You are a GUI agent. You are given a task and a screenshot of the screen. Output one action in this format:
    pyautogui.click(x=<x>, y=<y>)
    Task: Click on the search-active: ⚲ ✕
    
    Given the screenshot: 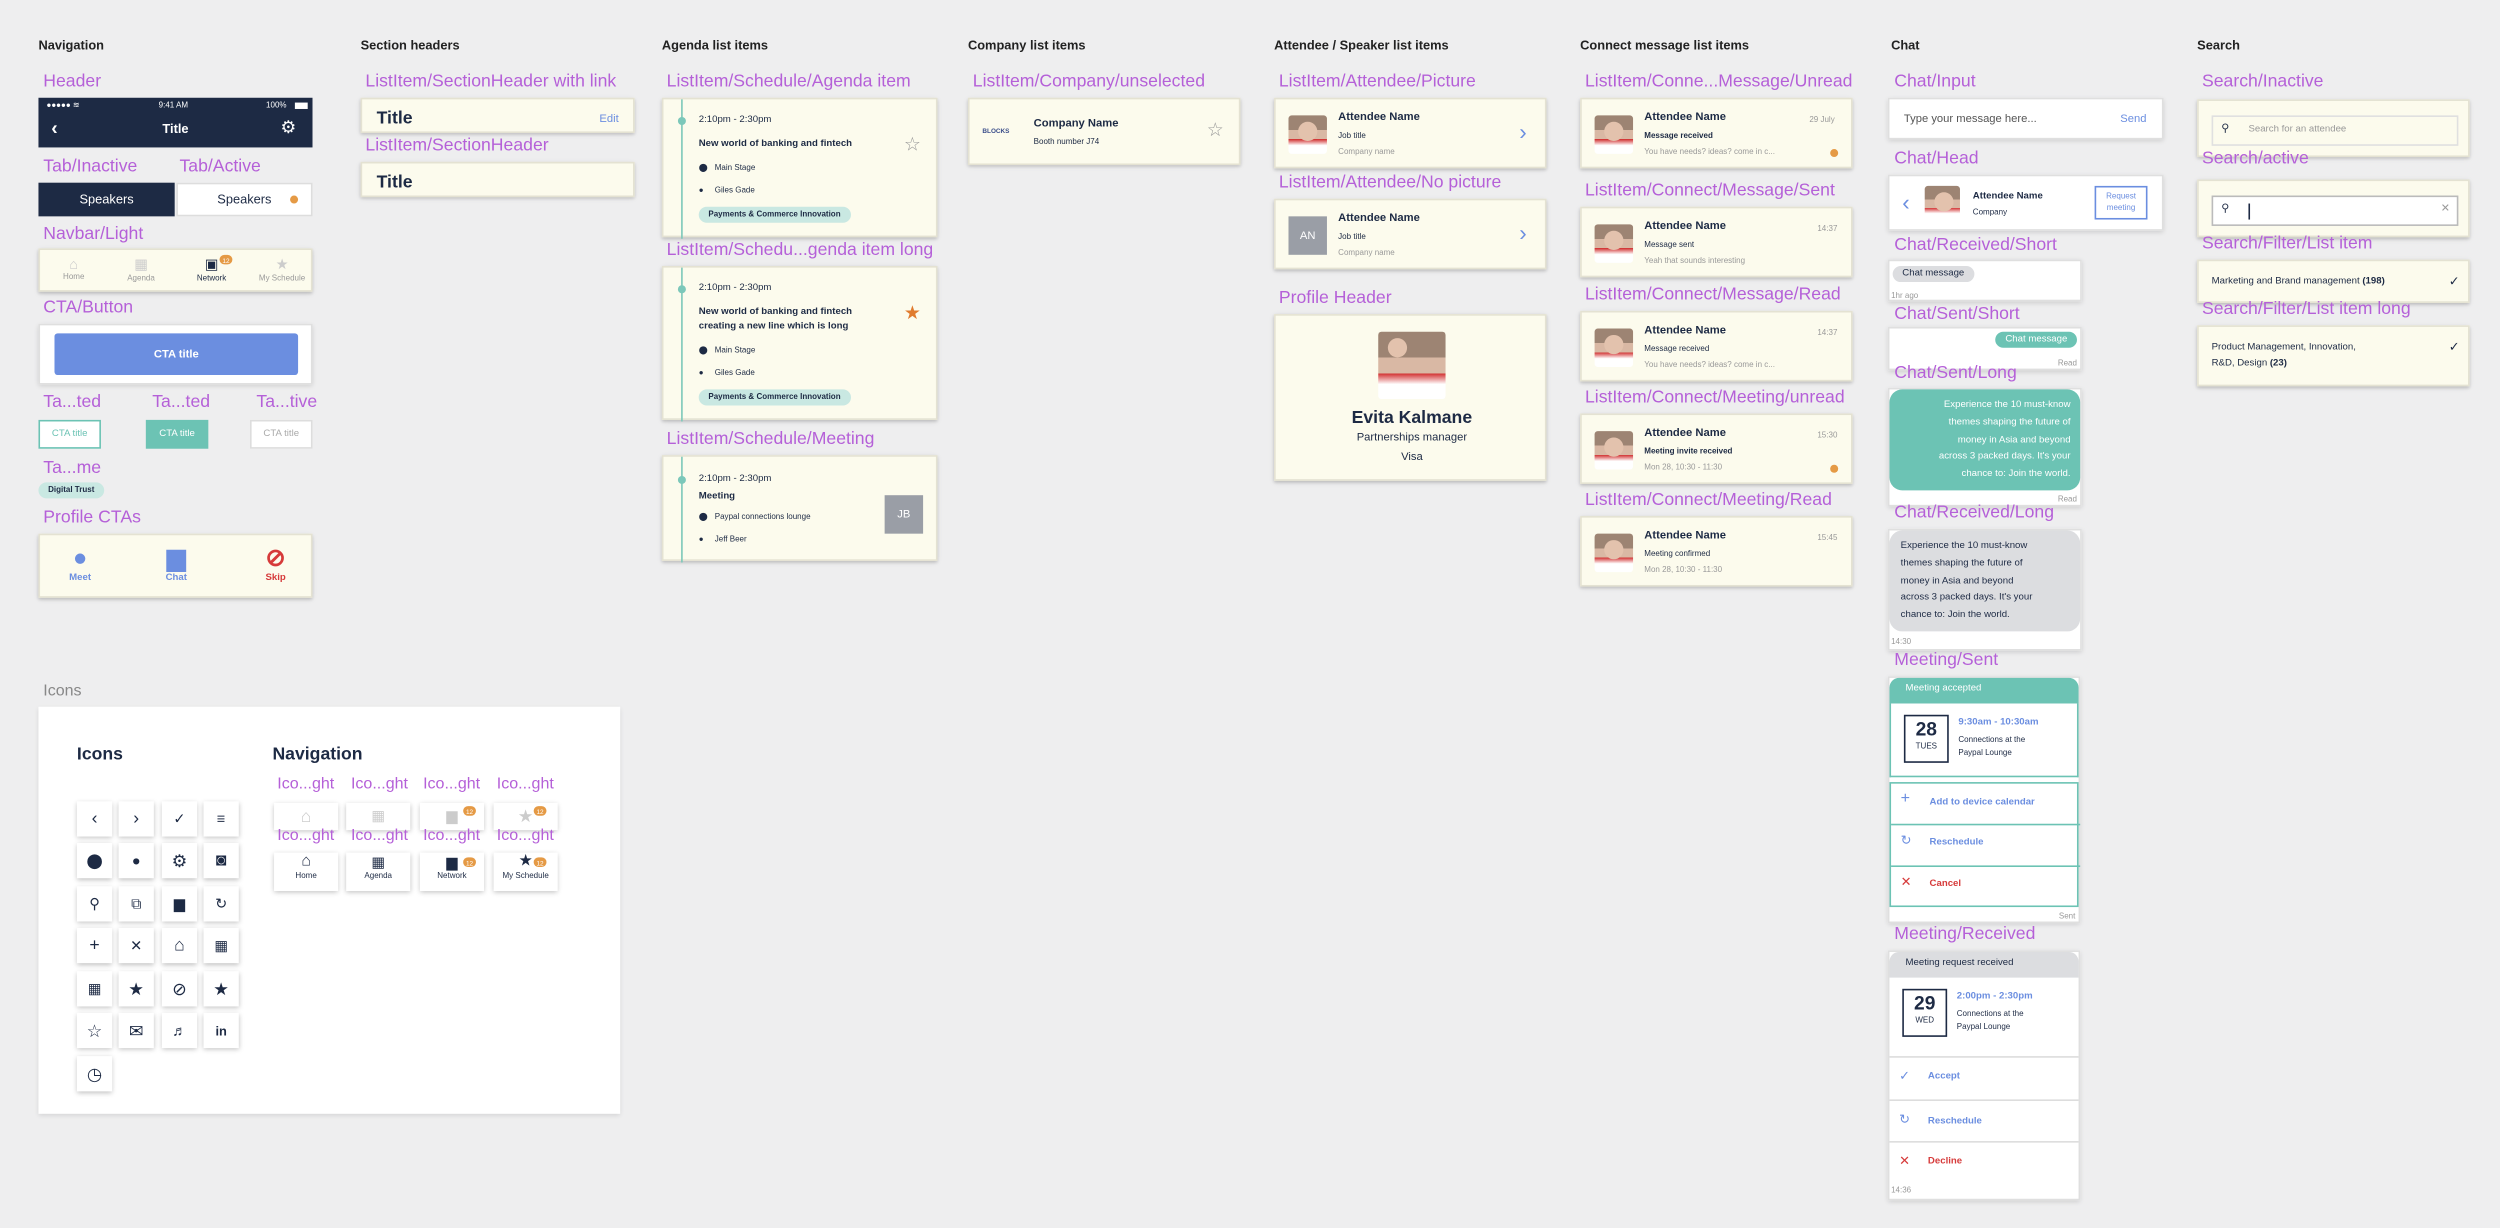 What is the action you would take?
    pyautogui.click(x=2333, y=208)
    